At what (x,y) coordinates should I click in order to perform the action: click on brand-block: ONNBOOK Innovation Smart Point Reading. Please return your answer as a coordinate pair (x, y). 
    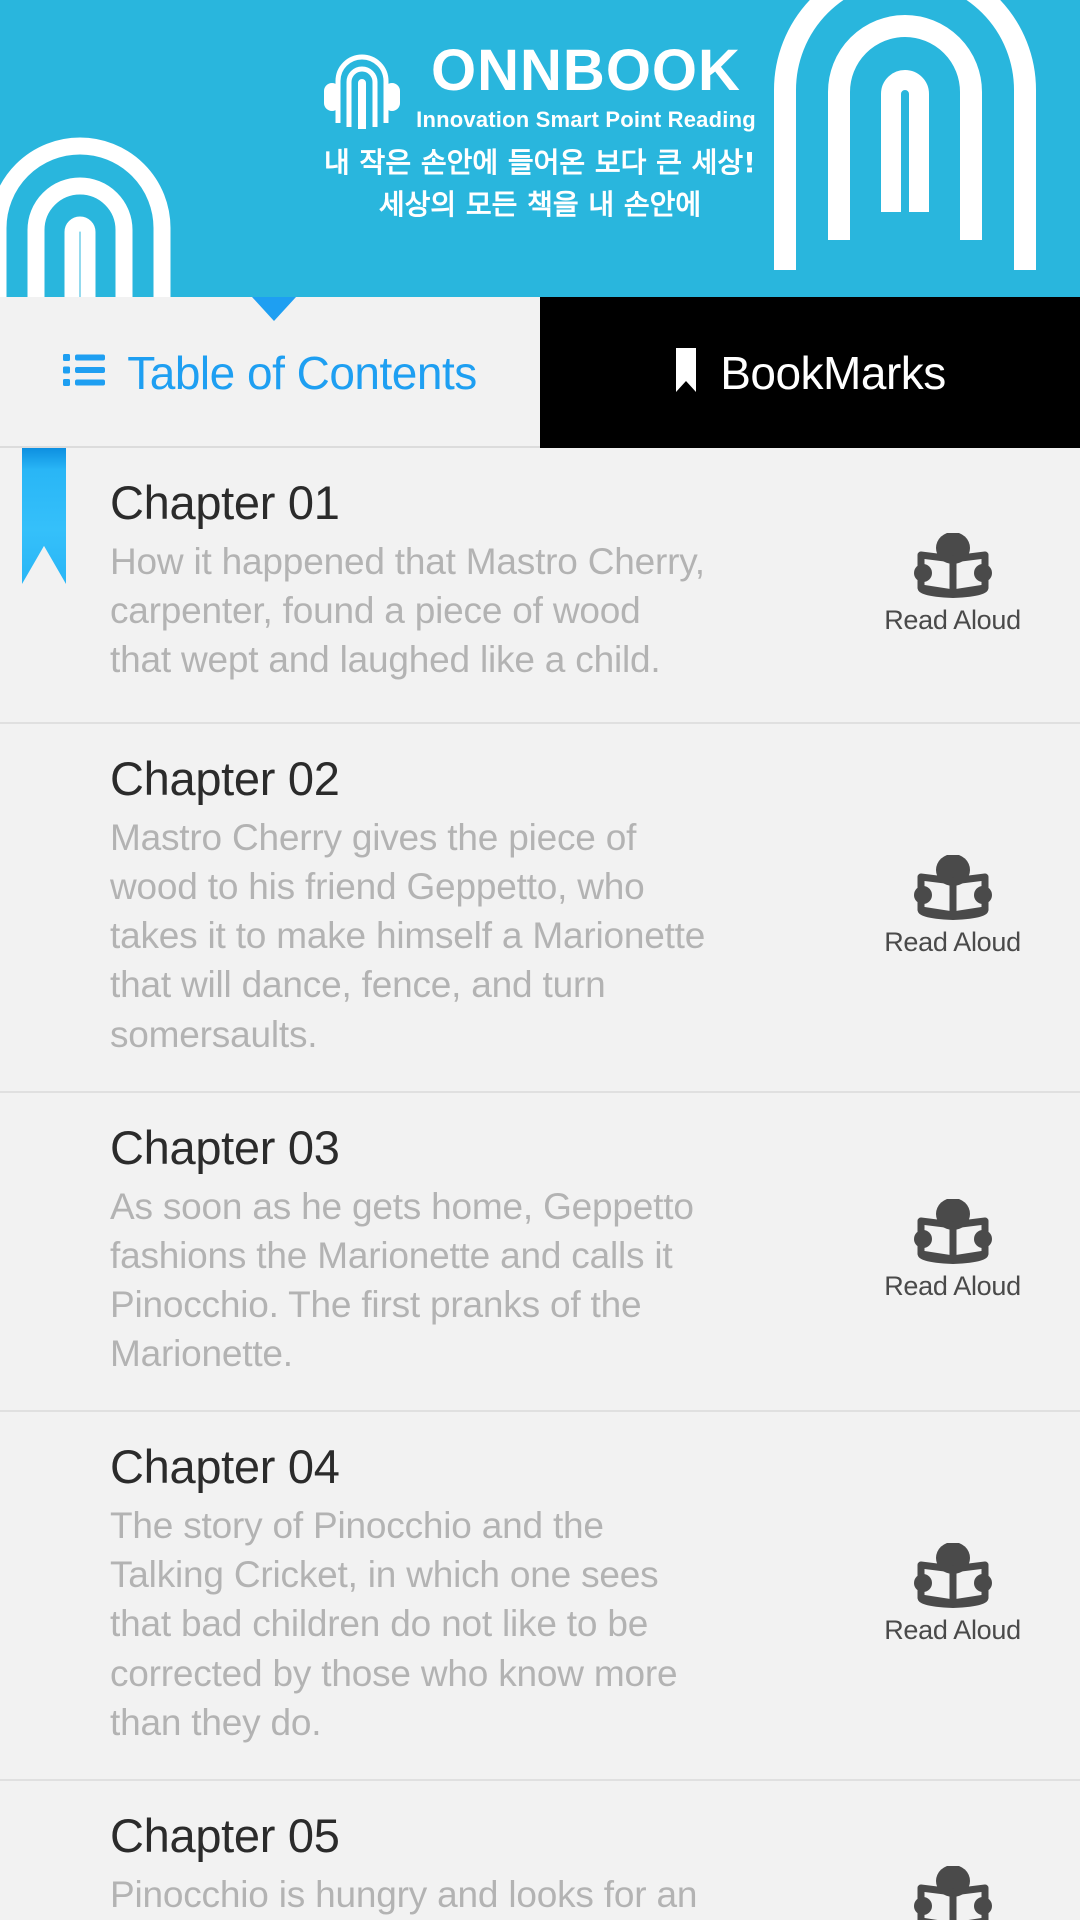
    Looking at the image, I should click on (540, 87).